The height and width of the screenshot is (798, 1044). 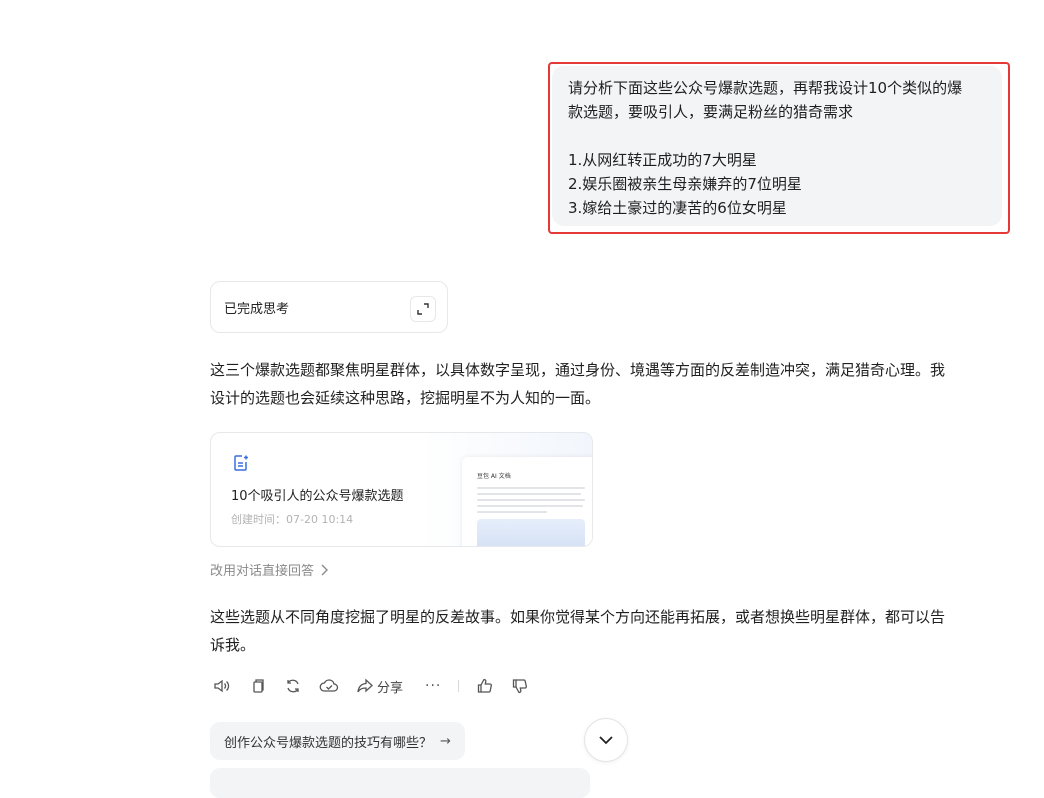 I want to click on more-icon: ···, so click(x=433, y=686).